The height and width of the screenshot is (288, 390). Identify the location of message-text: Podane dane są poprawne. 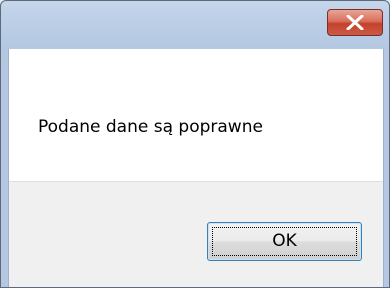
(150, 127).